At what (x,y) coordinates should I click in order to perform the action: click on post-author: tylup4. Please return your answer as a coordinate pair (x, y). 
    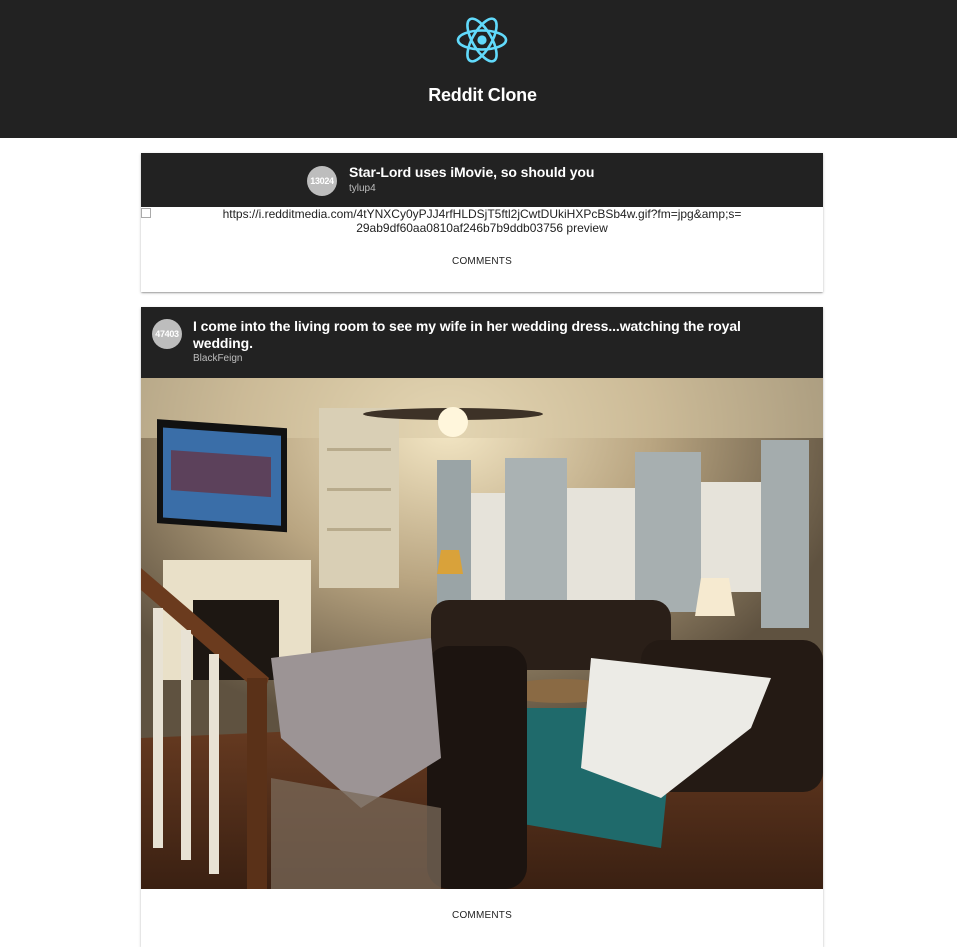
    Looking at the image, I should click on (362, 188).